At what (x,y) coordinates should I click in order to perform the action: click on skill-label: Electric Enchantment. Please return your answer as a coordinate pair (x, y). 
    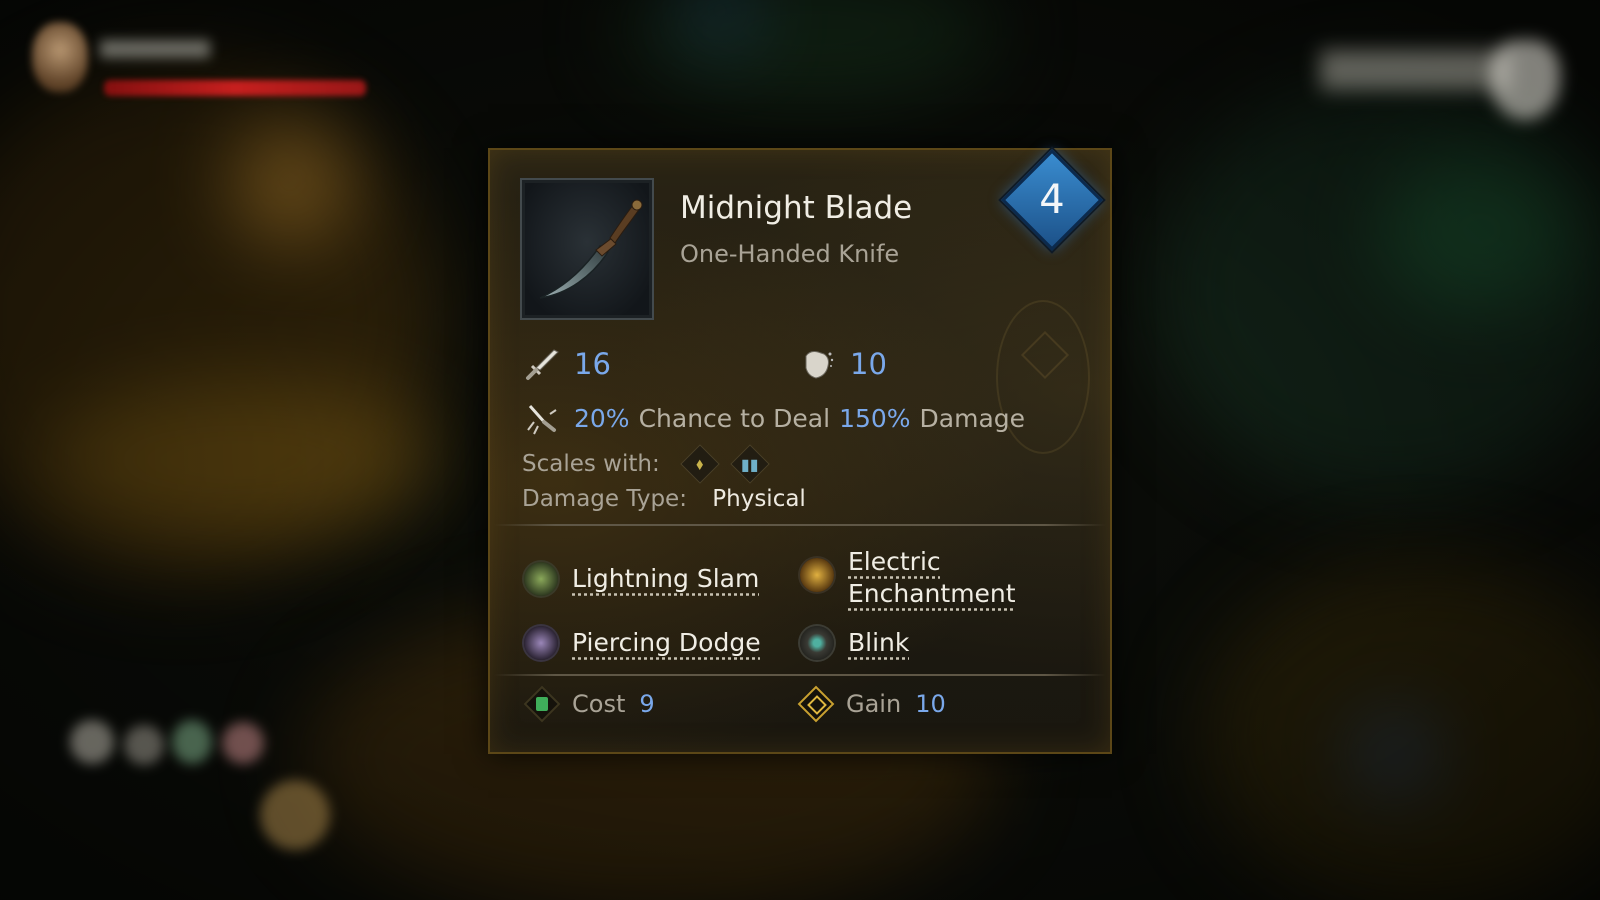
    Looking at the image, I should click on (933, 578).